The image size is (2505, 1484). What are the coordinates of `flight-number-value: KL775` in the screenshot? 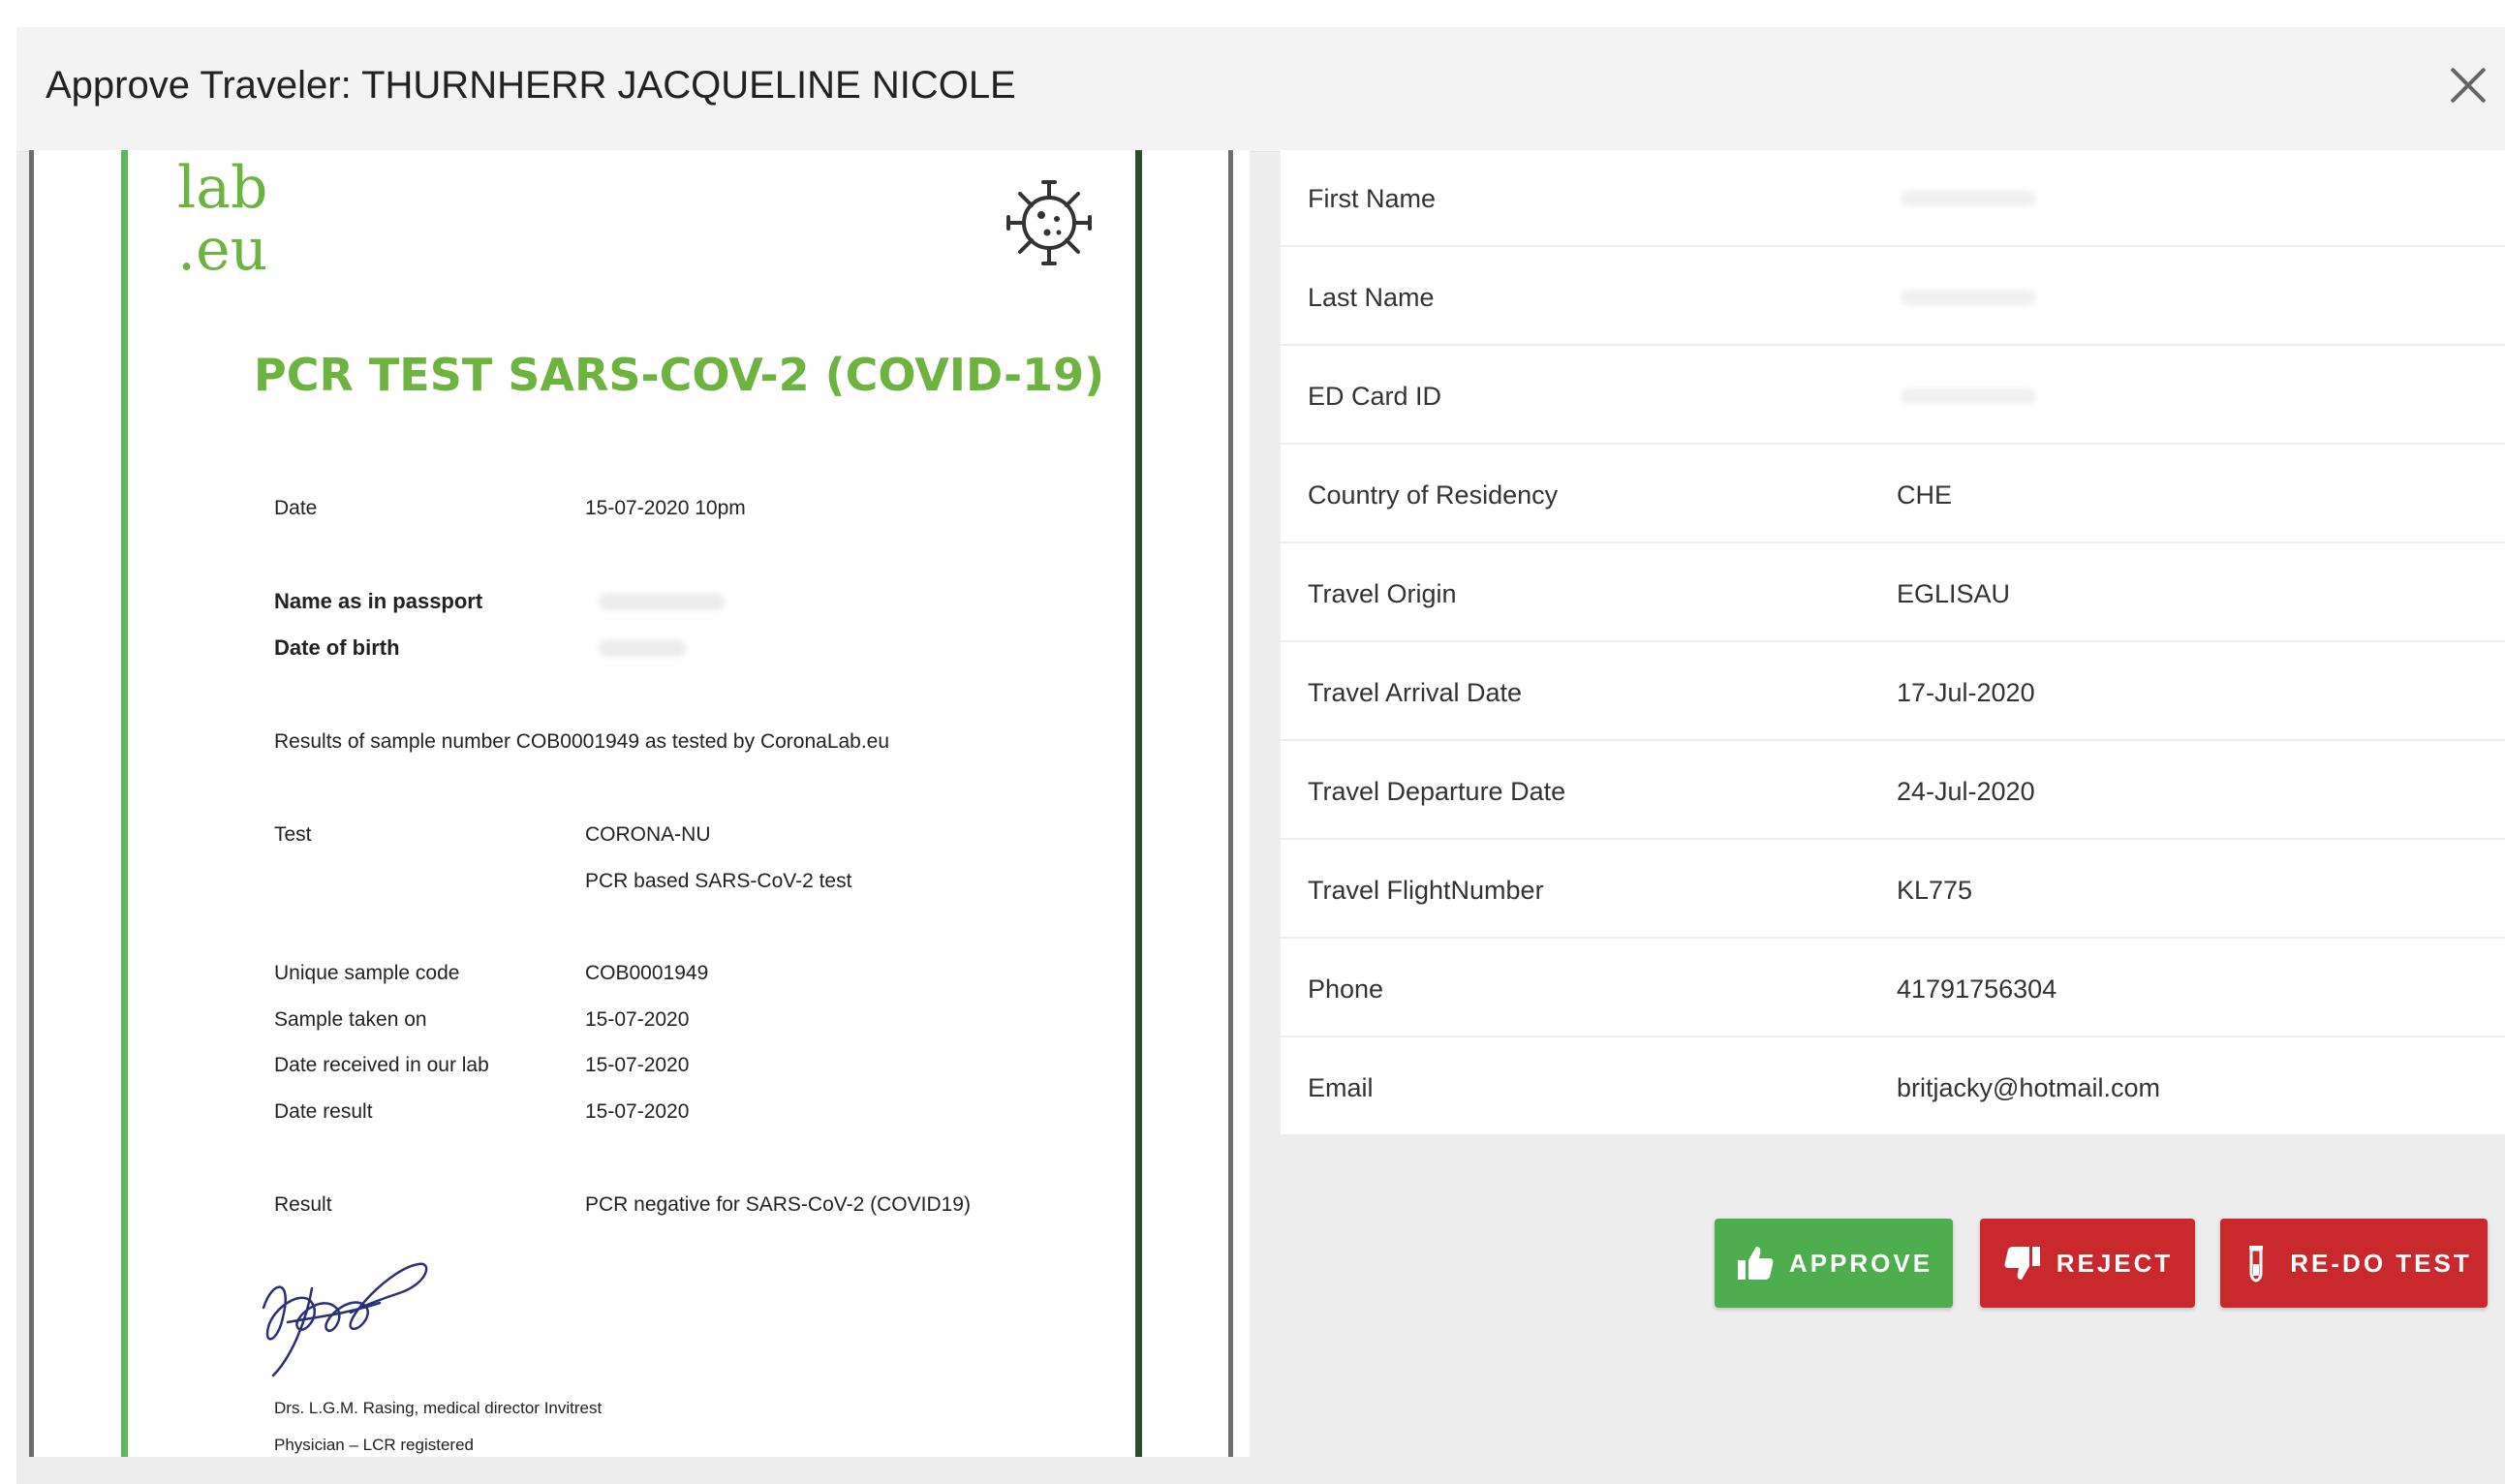 It's located at (1935, 890).